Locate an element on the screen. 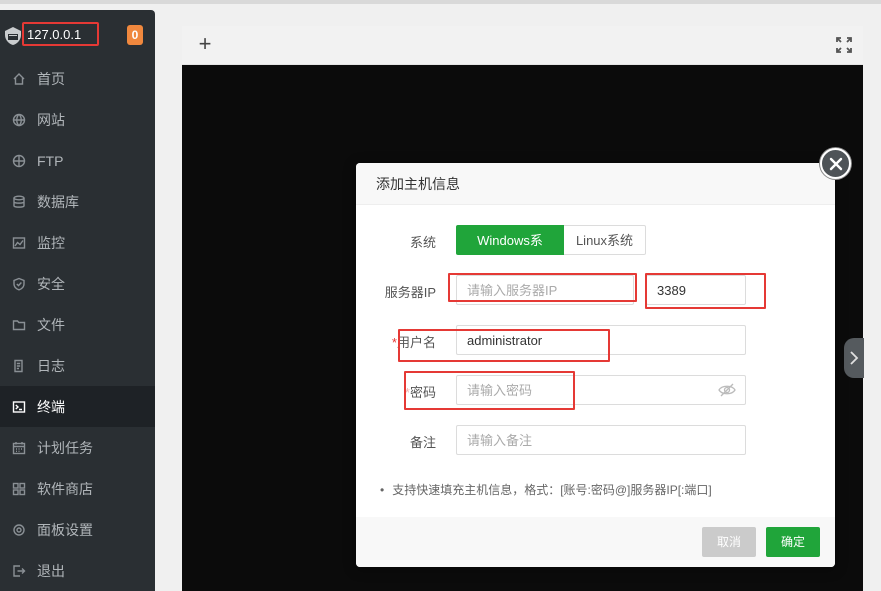 Image resolution: width=881 pixels, height=591 pixels. eye-off-icon is located at coordinates (727, 390).